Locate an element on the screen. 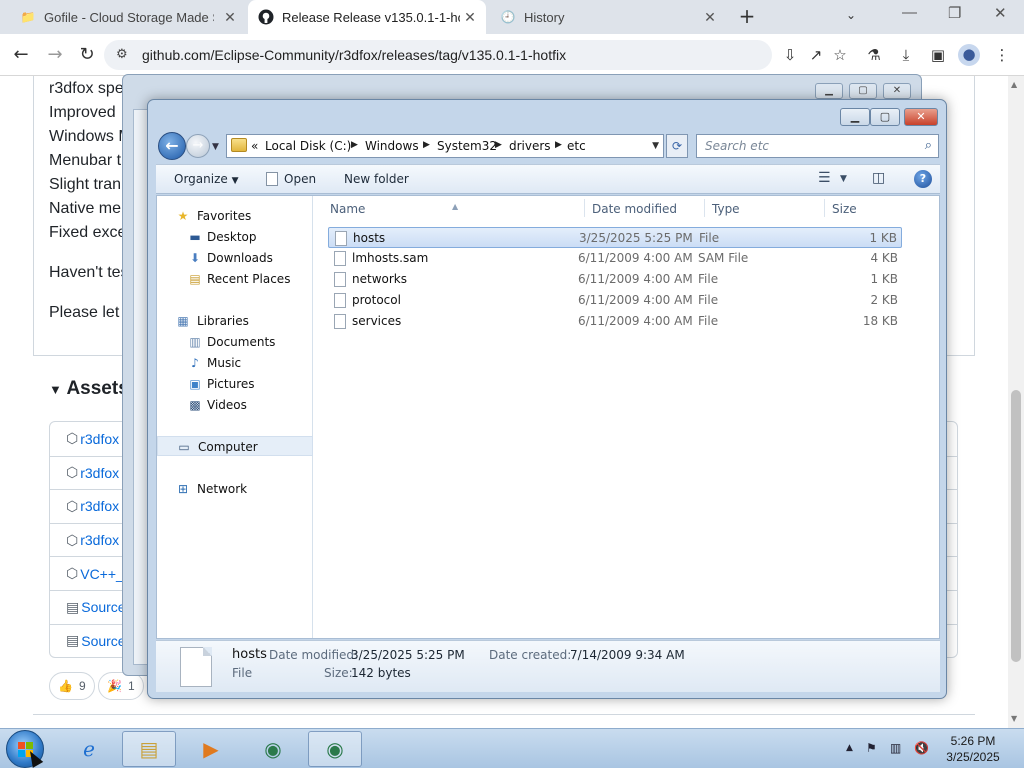 This screenshot has width=1024, height=768. windows-explorer-icon: ▤ is located at coordinates (149, 749).